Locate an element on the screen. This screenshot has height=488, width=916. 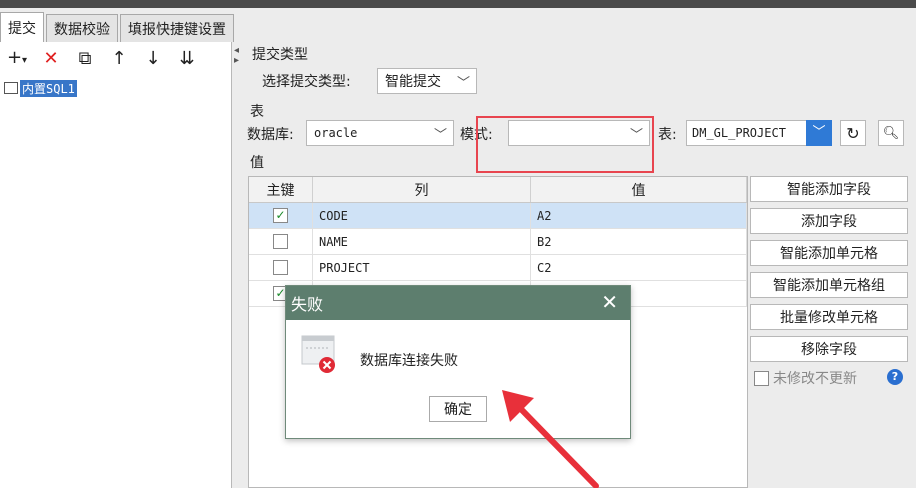
tree-item-label: 内置SQL1 is located at coordinates (48, 88).